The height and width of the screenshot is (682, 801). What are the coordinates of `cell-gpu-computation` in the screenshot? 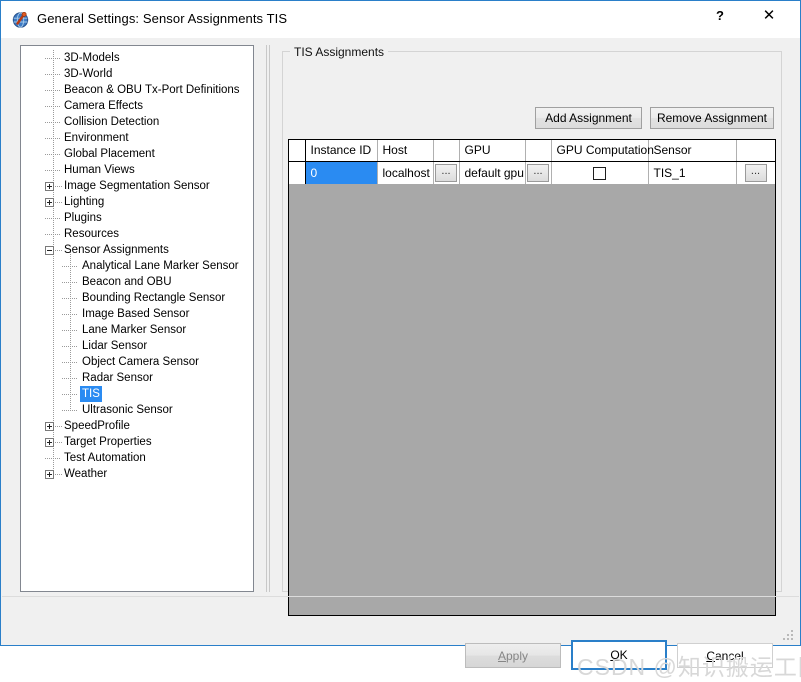 It's located at (600, 172).